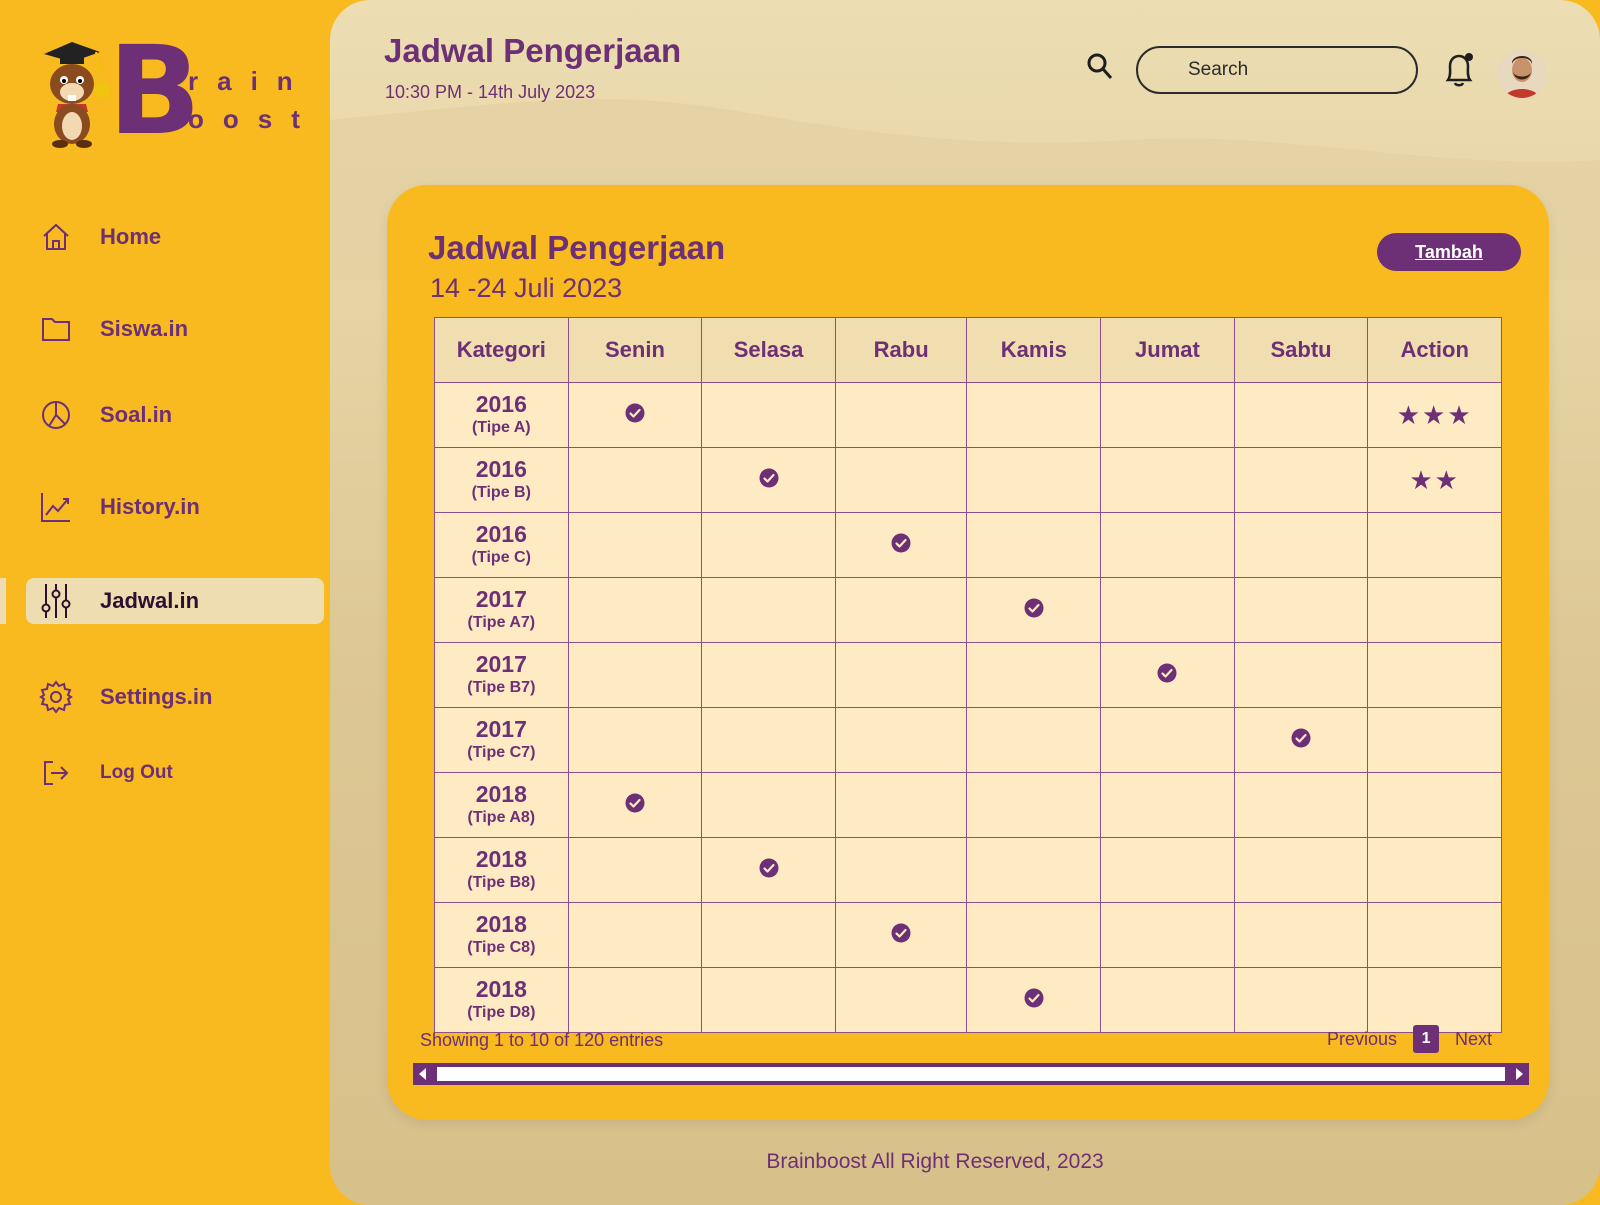  Describe the element at coordinates (768, 350) in the screenshot. I see `column-header-selasa: Selasa` at that location.